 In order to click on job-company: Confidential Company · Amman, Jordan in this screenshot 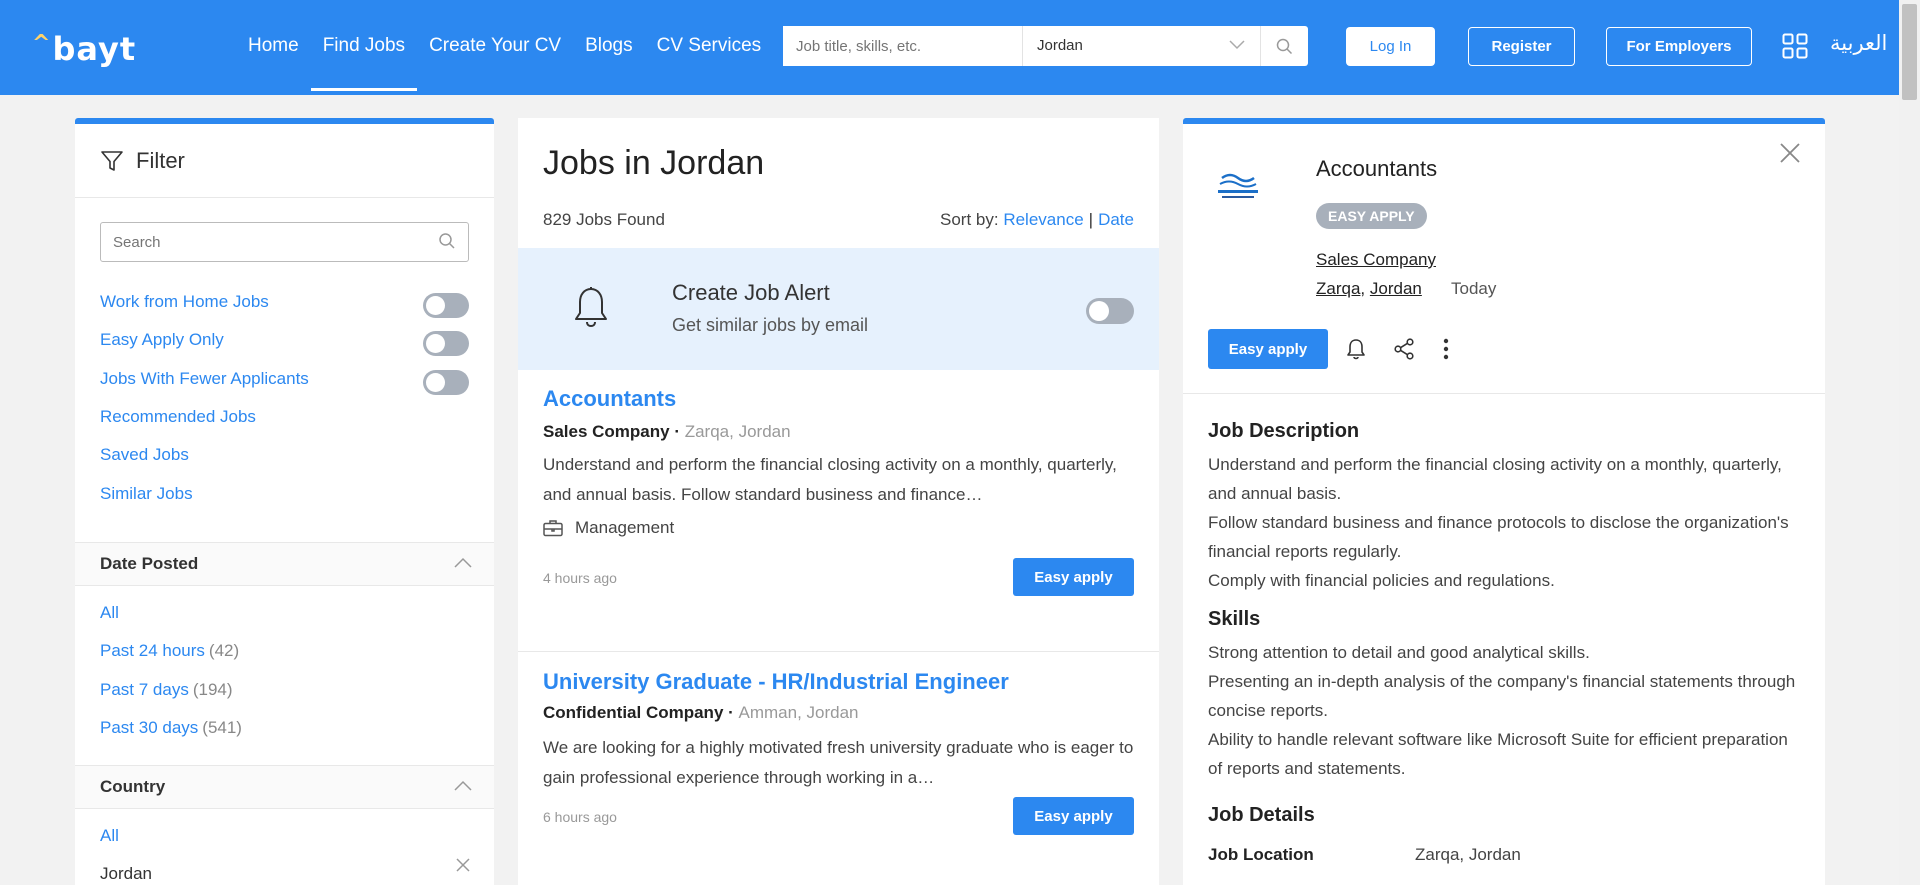, I will do `click(701, 712)`.